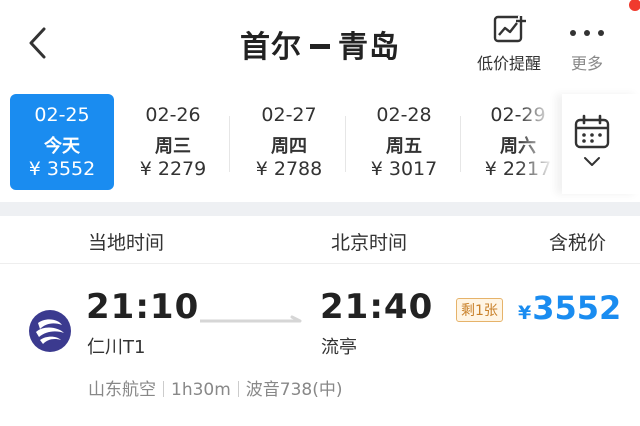 The height and width of the screenshot is (426, 640). What do you see at coordinates (289, 115) in the screenshot?
I see `date-label: 02-27` at bounding box center [289, 115].